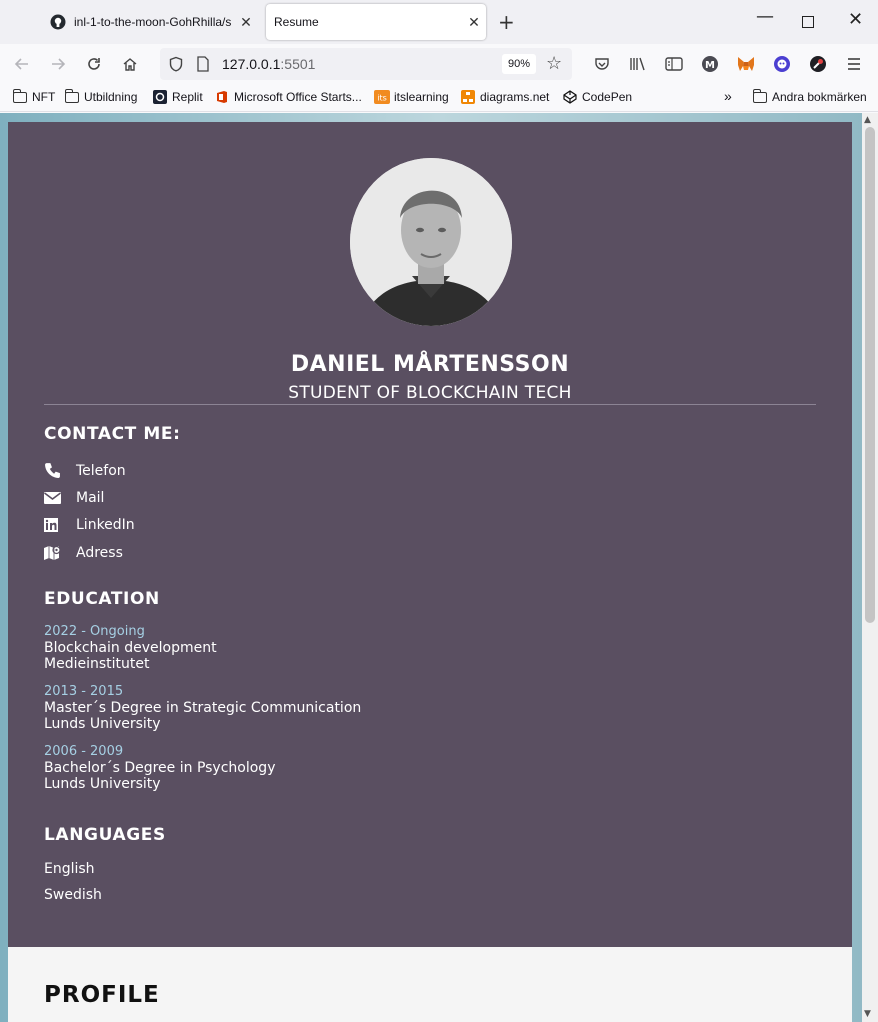 This screenshot has height=1022, width=878. I want to click on extension-ghost-icon, so click(782, 64).